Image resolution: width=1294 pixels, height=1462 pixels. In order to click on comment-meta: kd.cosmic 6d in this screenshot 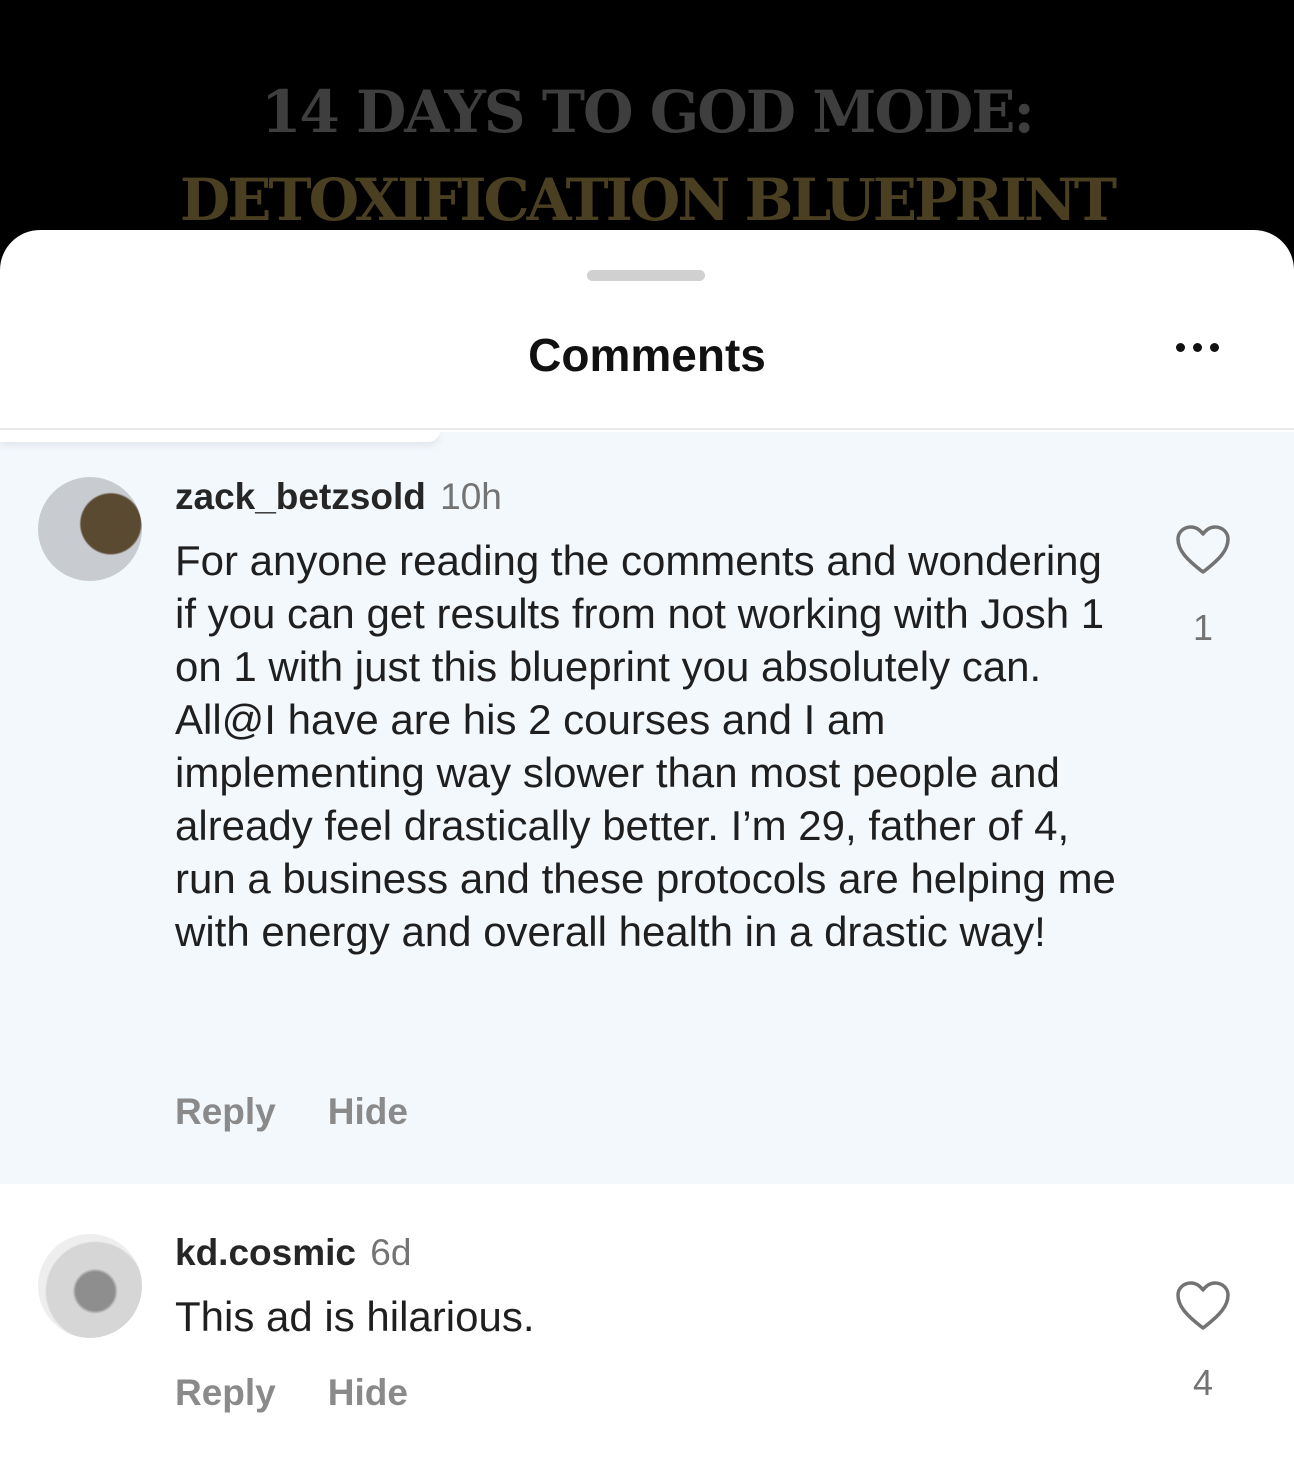, I will do `click(293, 1253)`.